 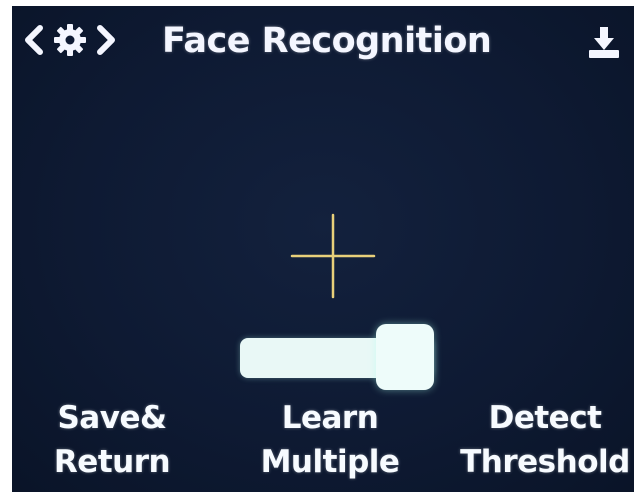 What do you see at coordinates (604, 42) in the screenshot?
I see `download-icon` at bounding box center [604, 42].